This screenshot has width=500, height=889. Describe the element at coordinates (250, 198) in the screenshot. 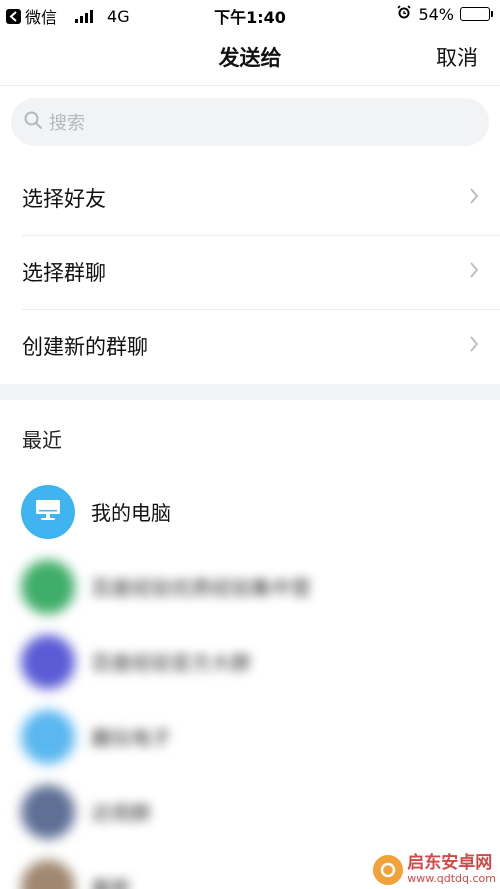

I see `menu-item-select-friend: 选择好友` at that location.